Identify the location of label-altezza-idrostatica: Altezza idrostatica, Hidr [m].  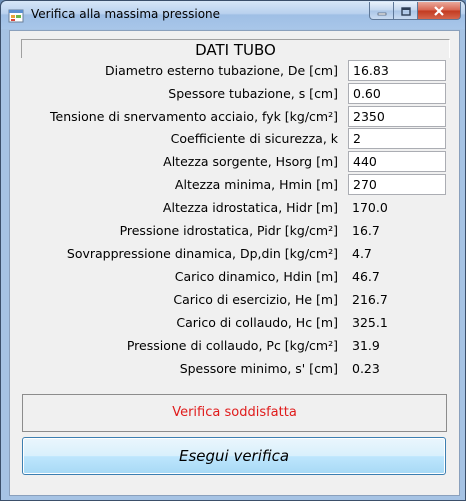
(250, 207).